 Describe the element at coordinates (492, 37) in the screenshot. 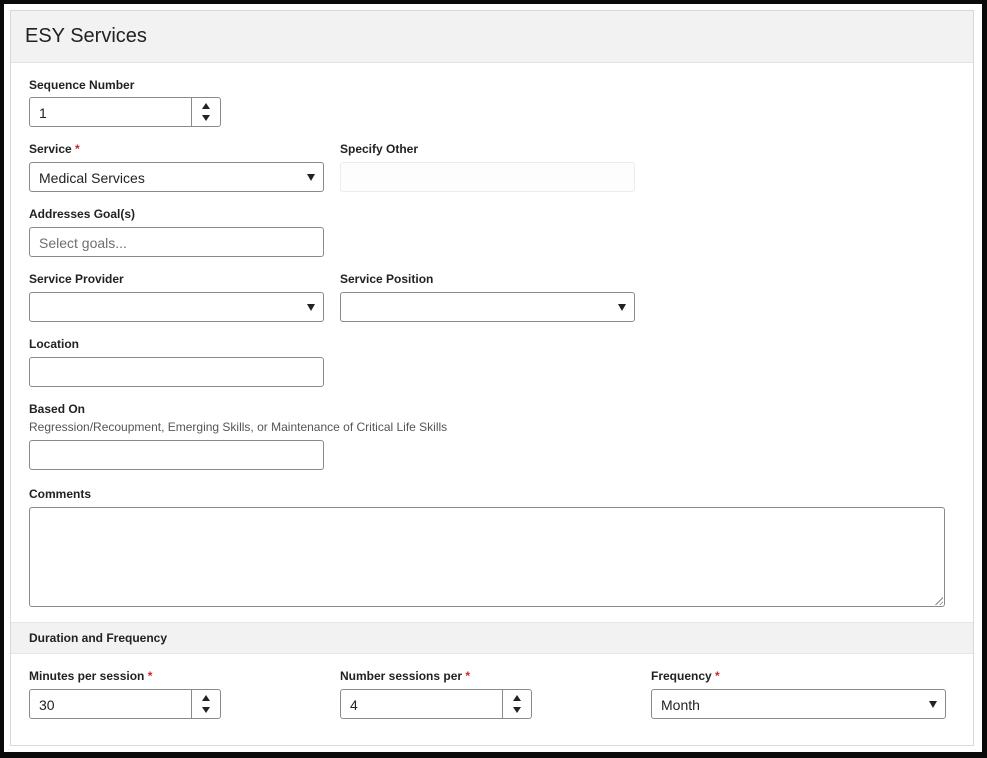

I see `panel-header: ESY Services` at that location.